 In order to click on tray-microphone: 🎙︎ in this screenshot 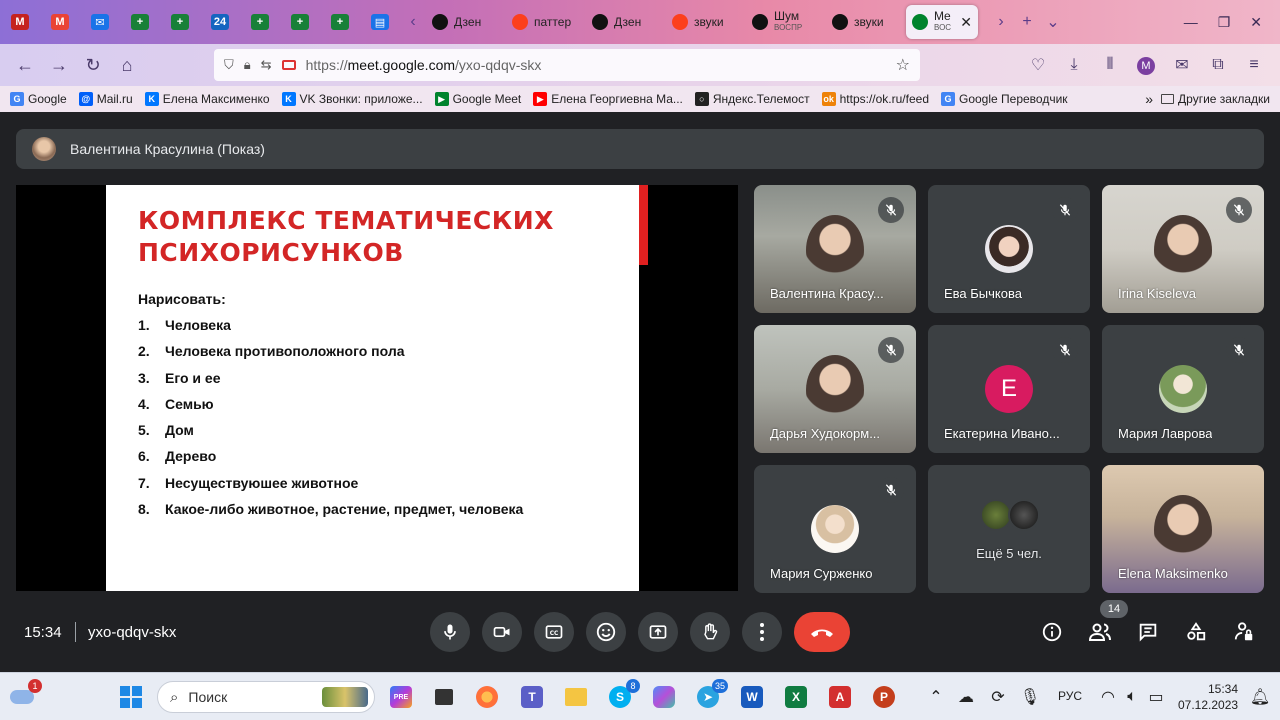, I will do `click(1030, 697)`.